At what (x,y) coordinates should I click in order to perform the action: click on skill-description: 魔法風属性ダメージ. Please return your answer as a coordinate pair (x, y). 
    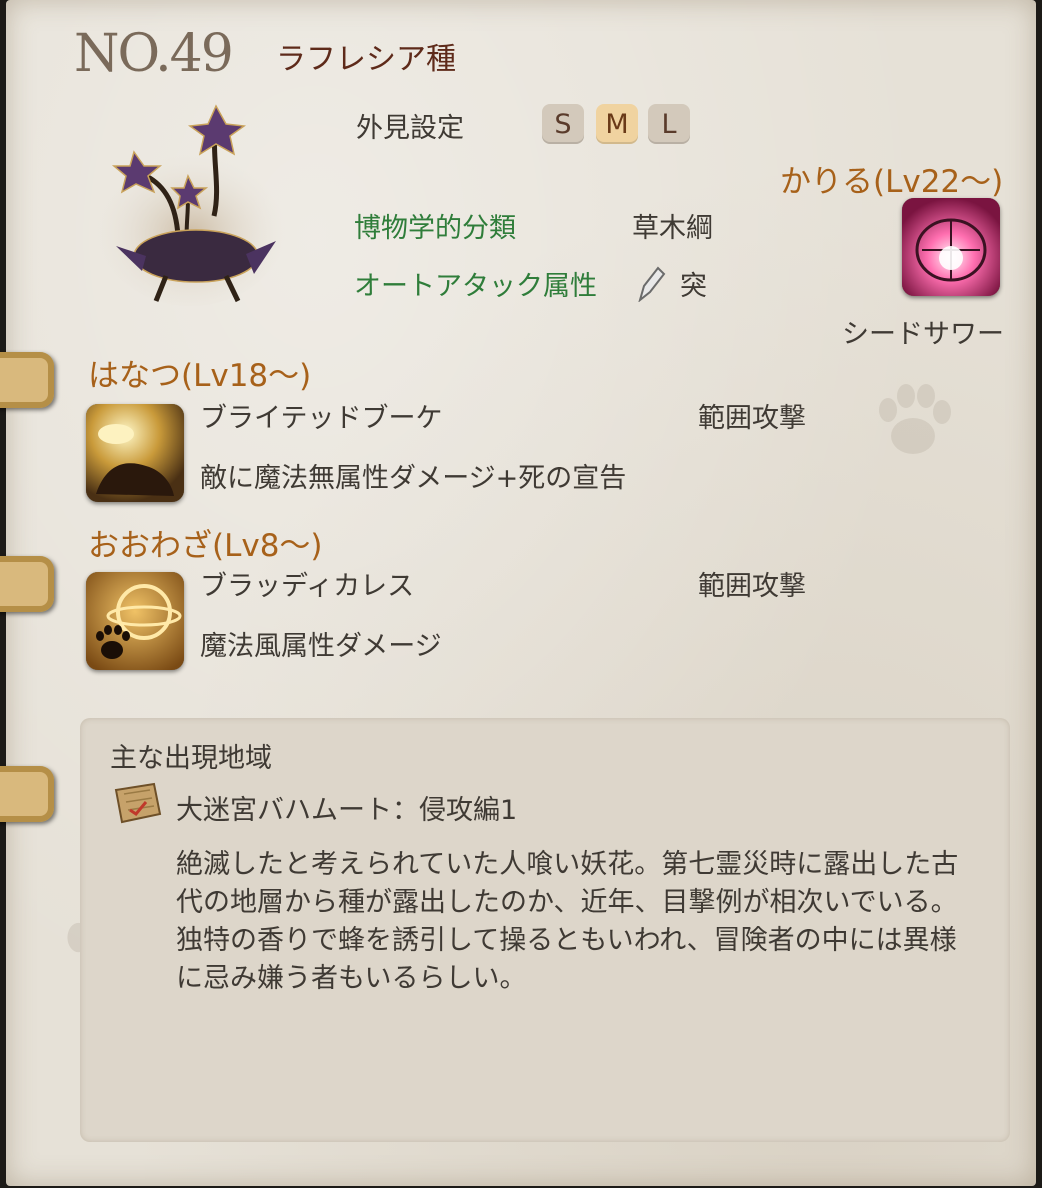
    Looking at the image, I should click on (321, 646).